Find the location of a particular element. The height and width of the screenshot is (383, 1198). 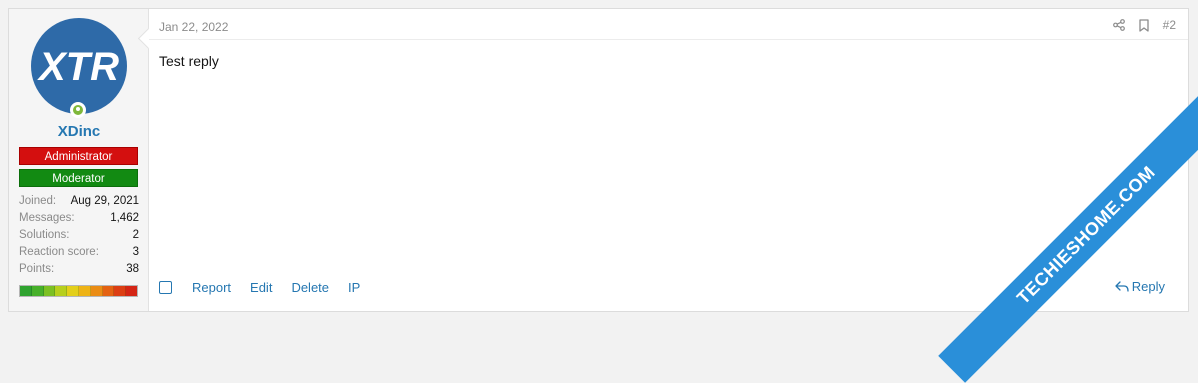

avatar: XTR is located at coordinates (79, 66).